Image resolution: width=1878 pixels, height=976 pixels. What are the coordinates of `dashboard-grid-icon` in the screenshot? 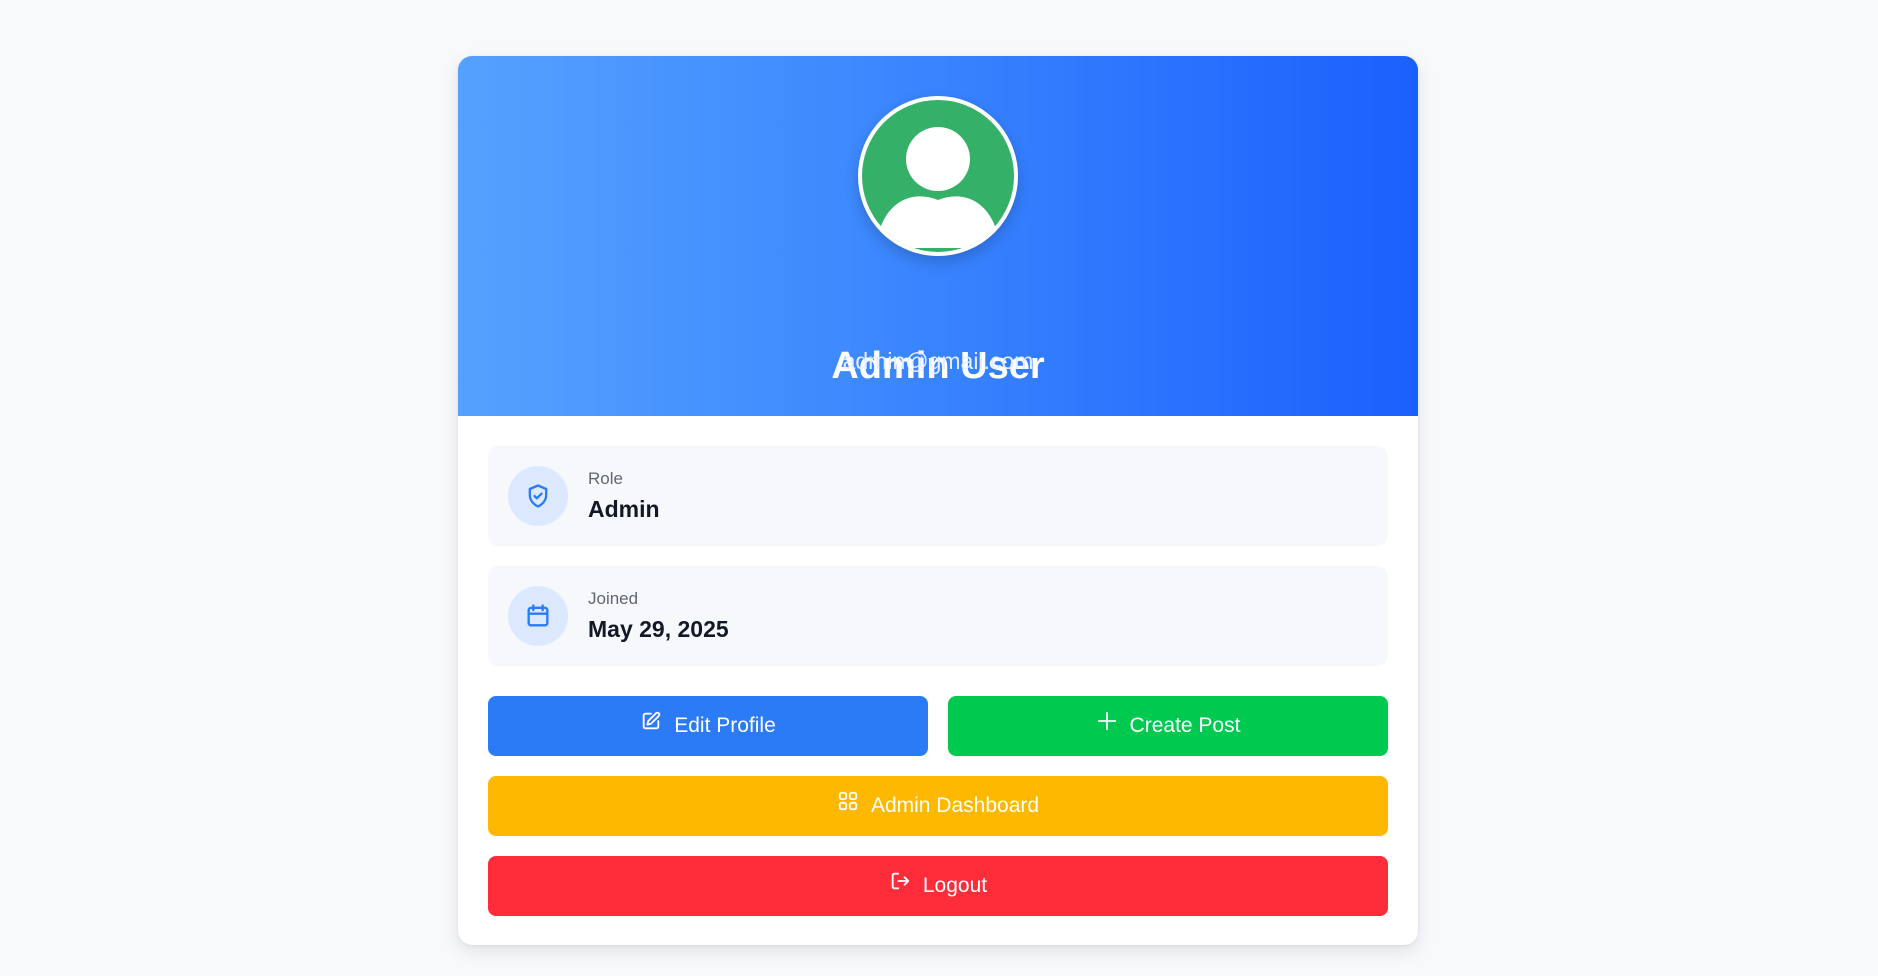 It's located at (848, 806).